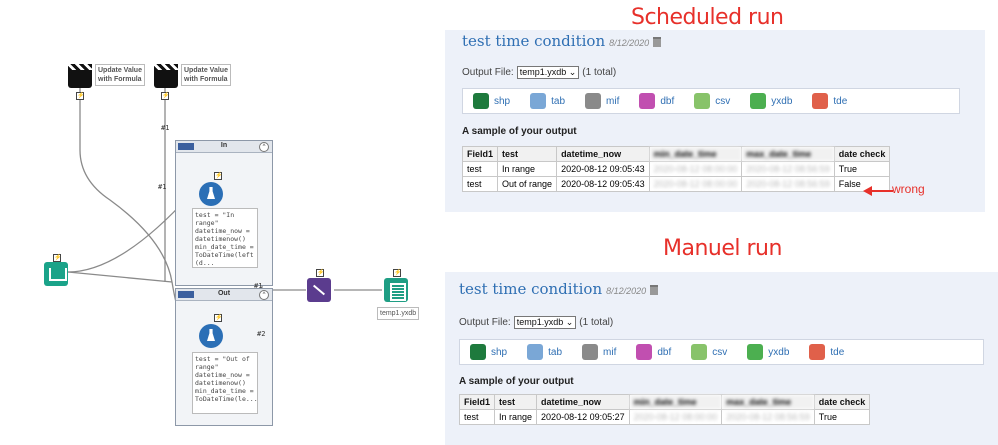  I want to click on format-bar: shp tab mif dbf csv yxdb tde, so click(721, 352).